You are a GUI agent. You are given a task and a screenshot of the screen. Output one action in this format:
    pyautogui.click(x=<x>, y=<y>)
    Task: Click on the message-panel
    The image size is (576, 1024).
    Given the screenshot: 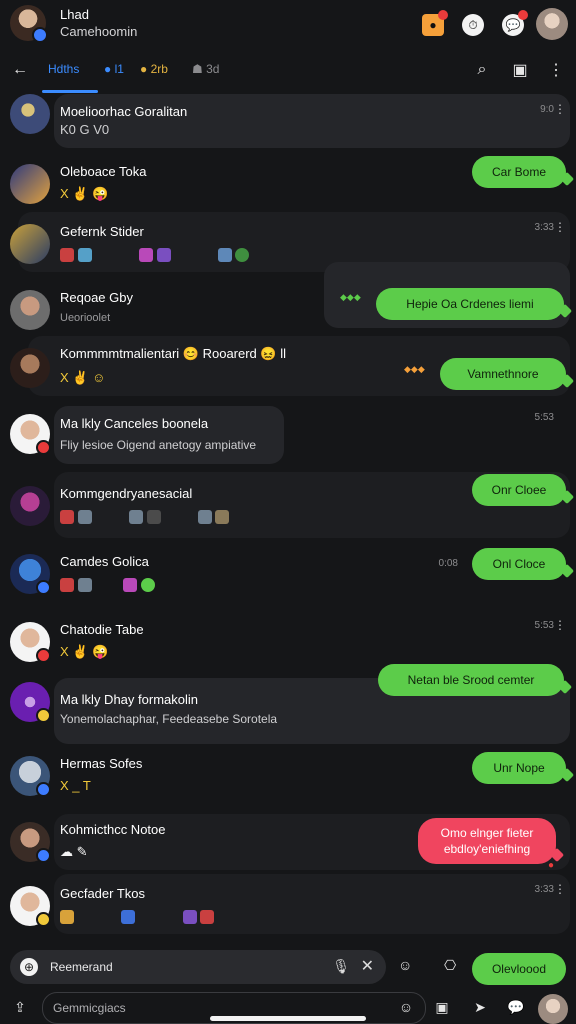 What is the action you would take?
    pyautogui.click(x=169, y=435)
    